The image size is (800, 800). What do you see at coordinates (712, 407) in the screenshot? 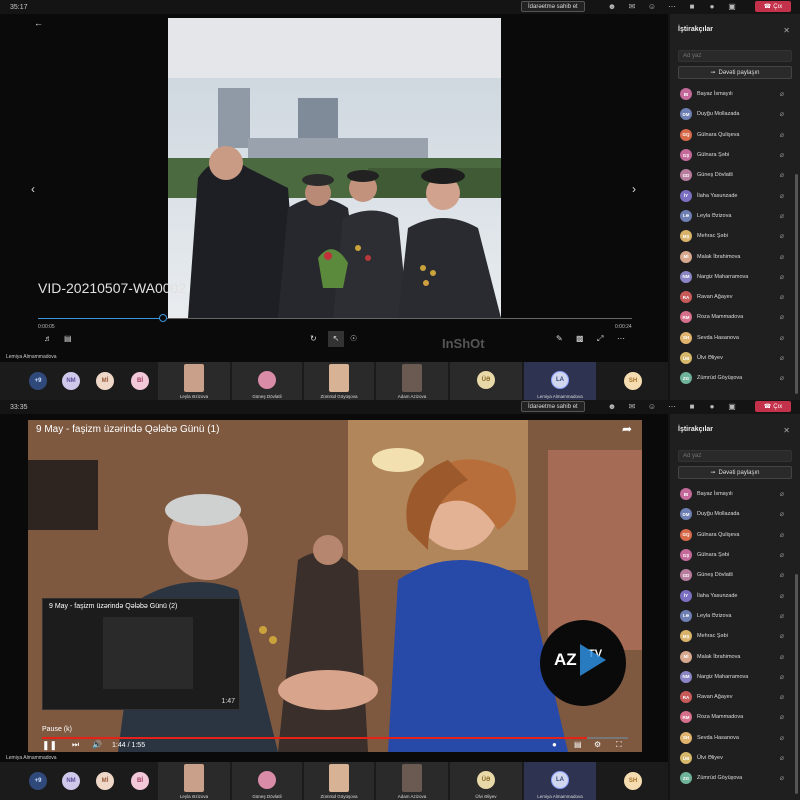
I see `mic-icon: ●` at bounding box center [712, 407].